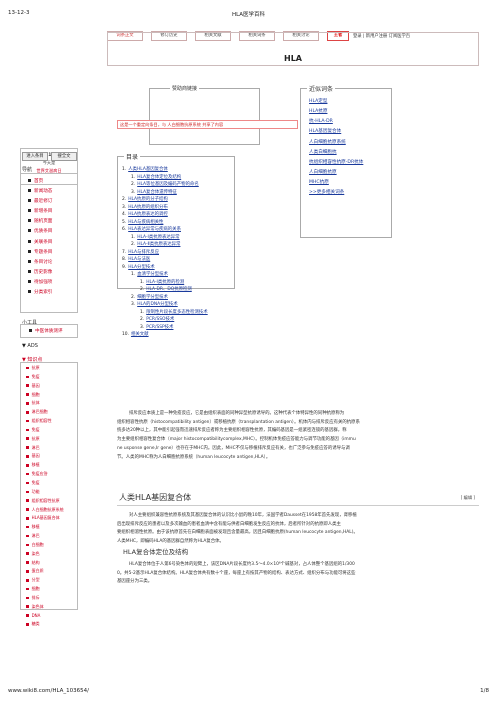  What do you see at coordinates (45, 493) in the screenshot?
I see `knowledge-item: 功能` at bounding box center [45, 493].